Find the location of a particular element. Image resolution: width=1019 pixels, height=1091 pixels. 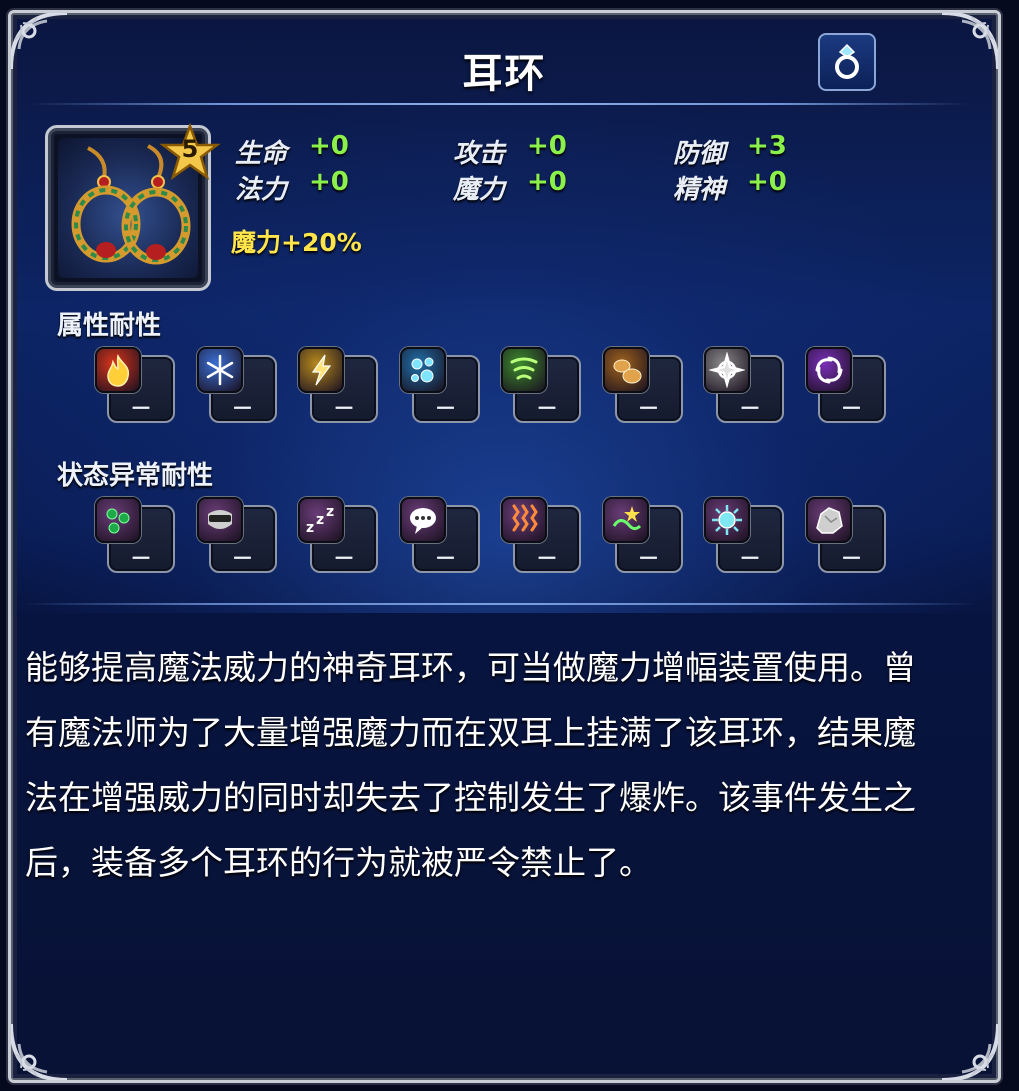

stat-value-hp: +0 is located at coordinates (329, 146).